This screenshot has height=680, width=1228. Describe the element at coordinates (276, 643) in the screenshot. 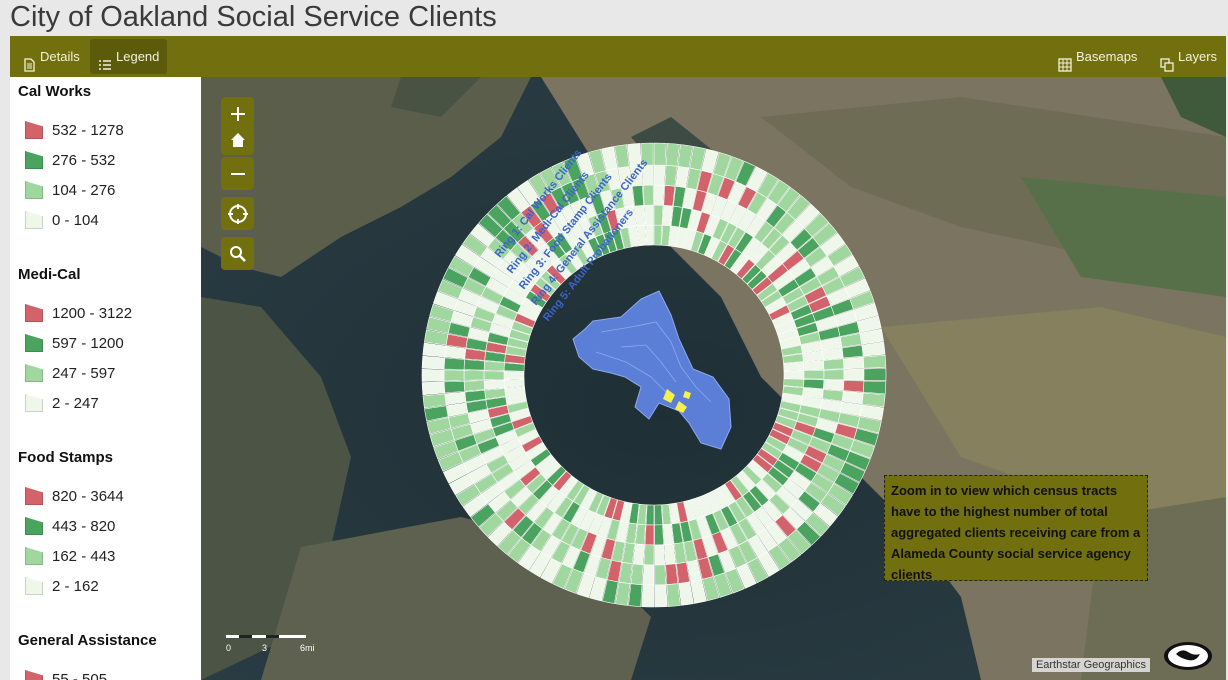

I see `scale-bar: 0 3 6mi` at that location.